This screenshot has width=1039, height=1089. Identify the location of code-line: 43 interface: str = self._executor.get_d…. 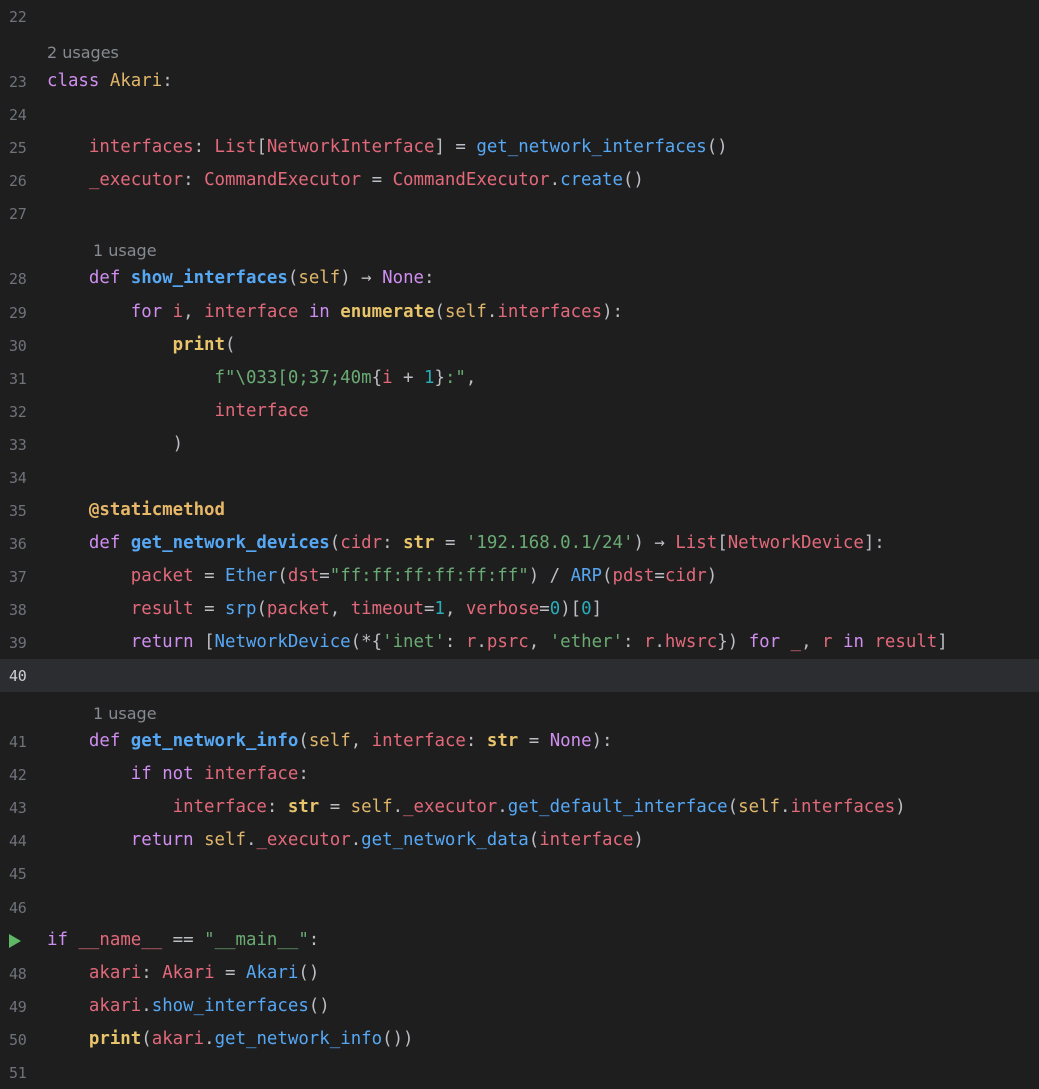
(519, 807).